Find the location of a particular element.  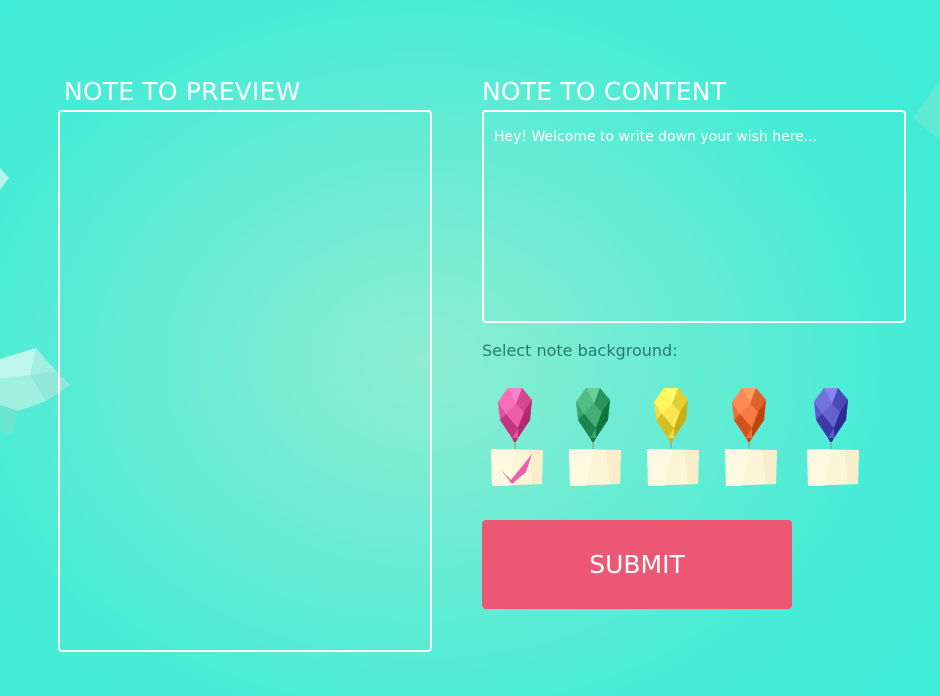

submit-button: SUBMIT is located at coordinates (637, 564).